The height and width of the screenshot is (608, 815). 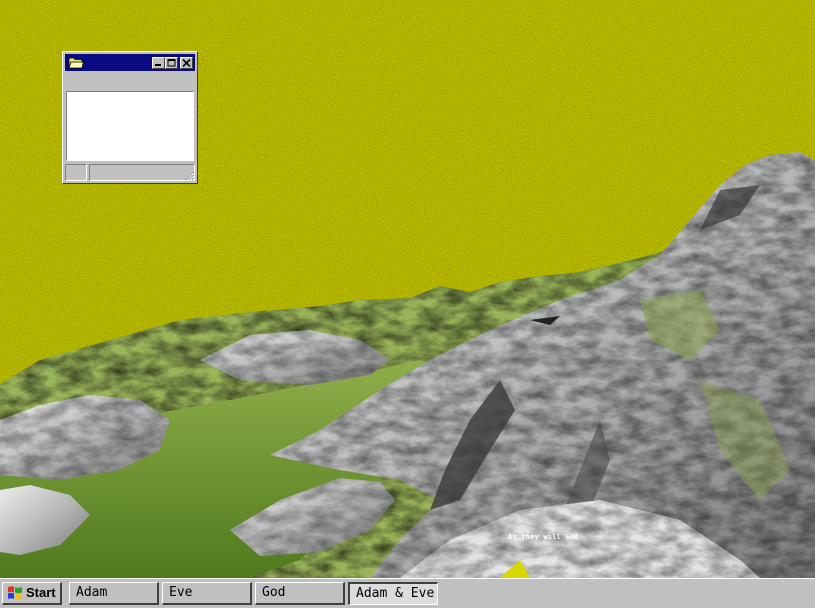 I want to click on close-icon, so click(x=186, y=63).